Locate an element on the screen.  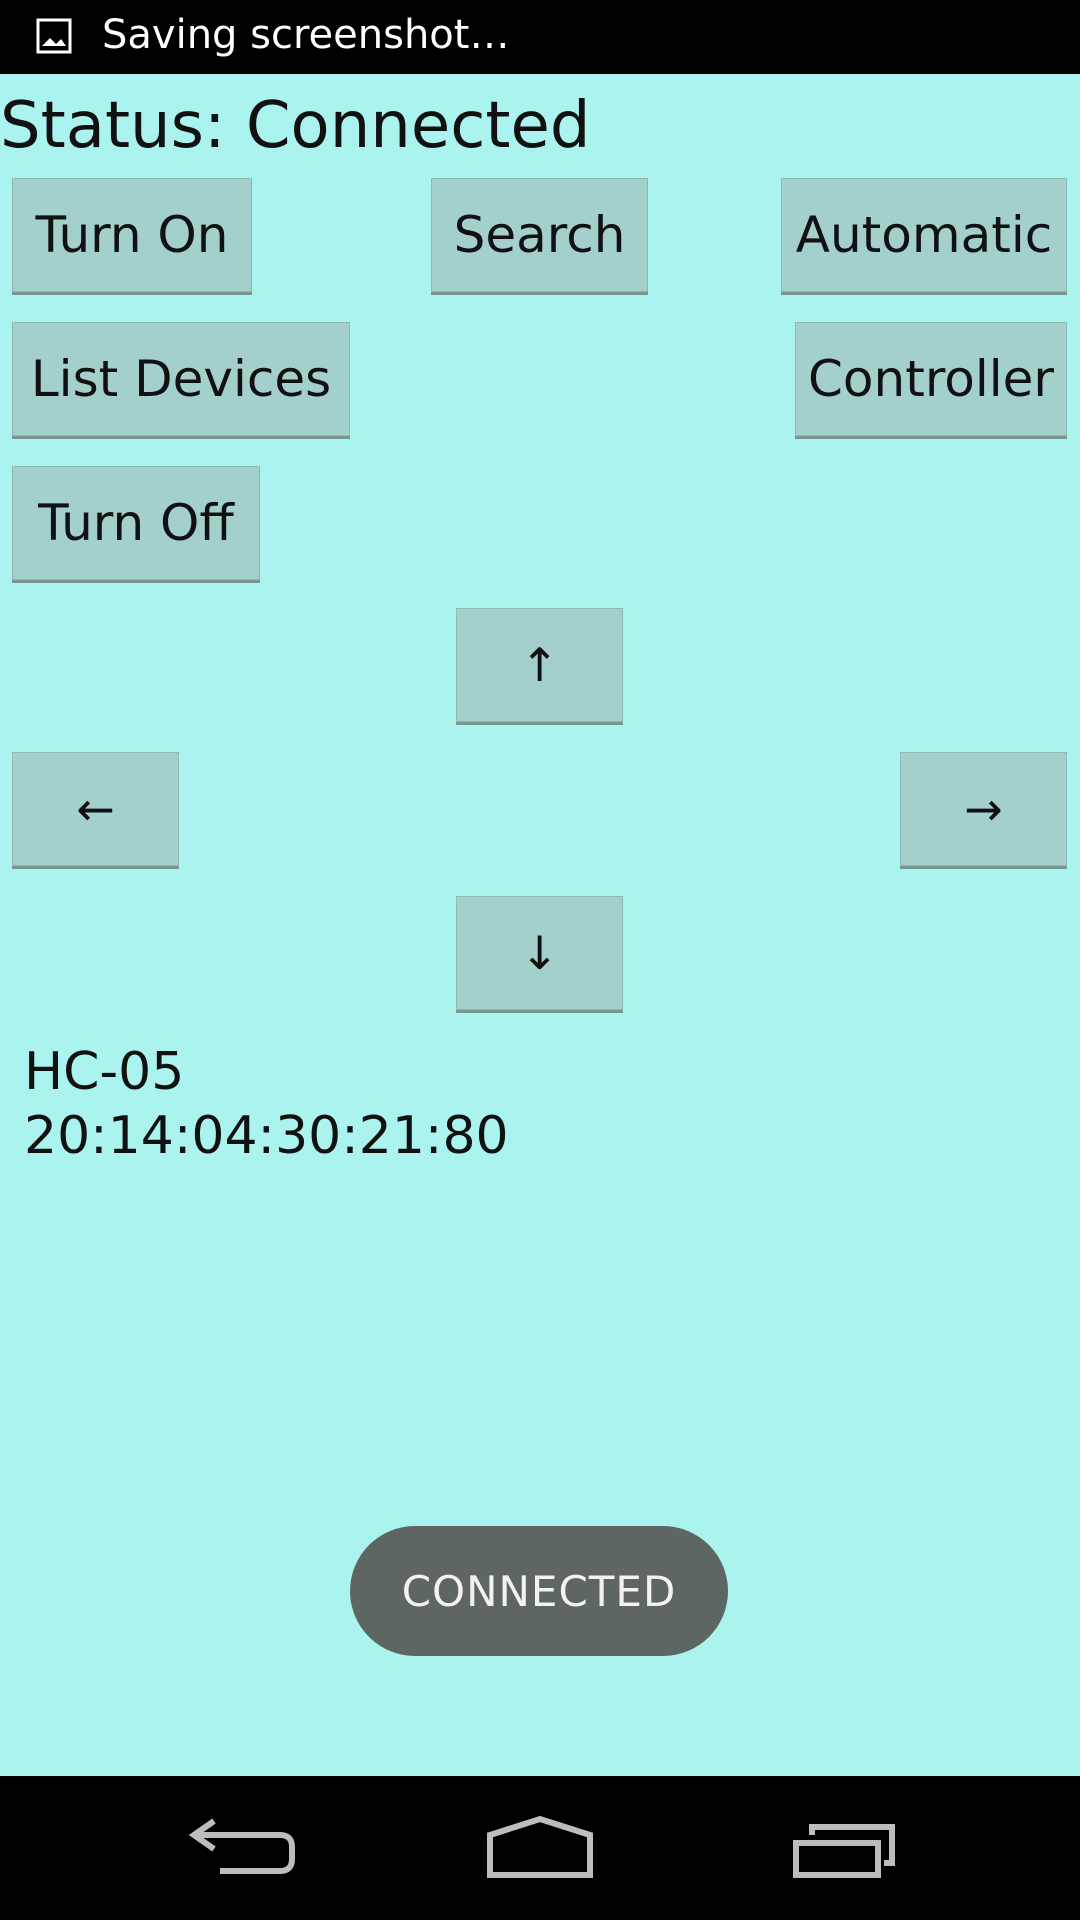
controller-button: Controller is located at coordinates (931, 379).